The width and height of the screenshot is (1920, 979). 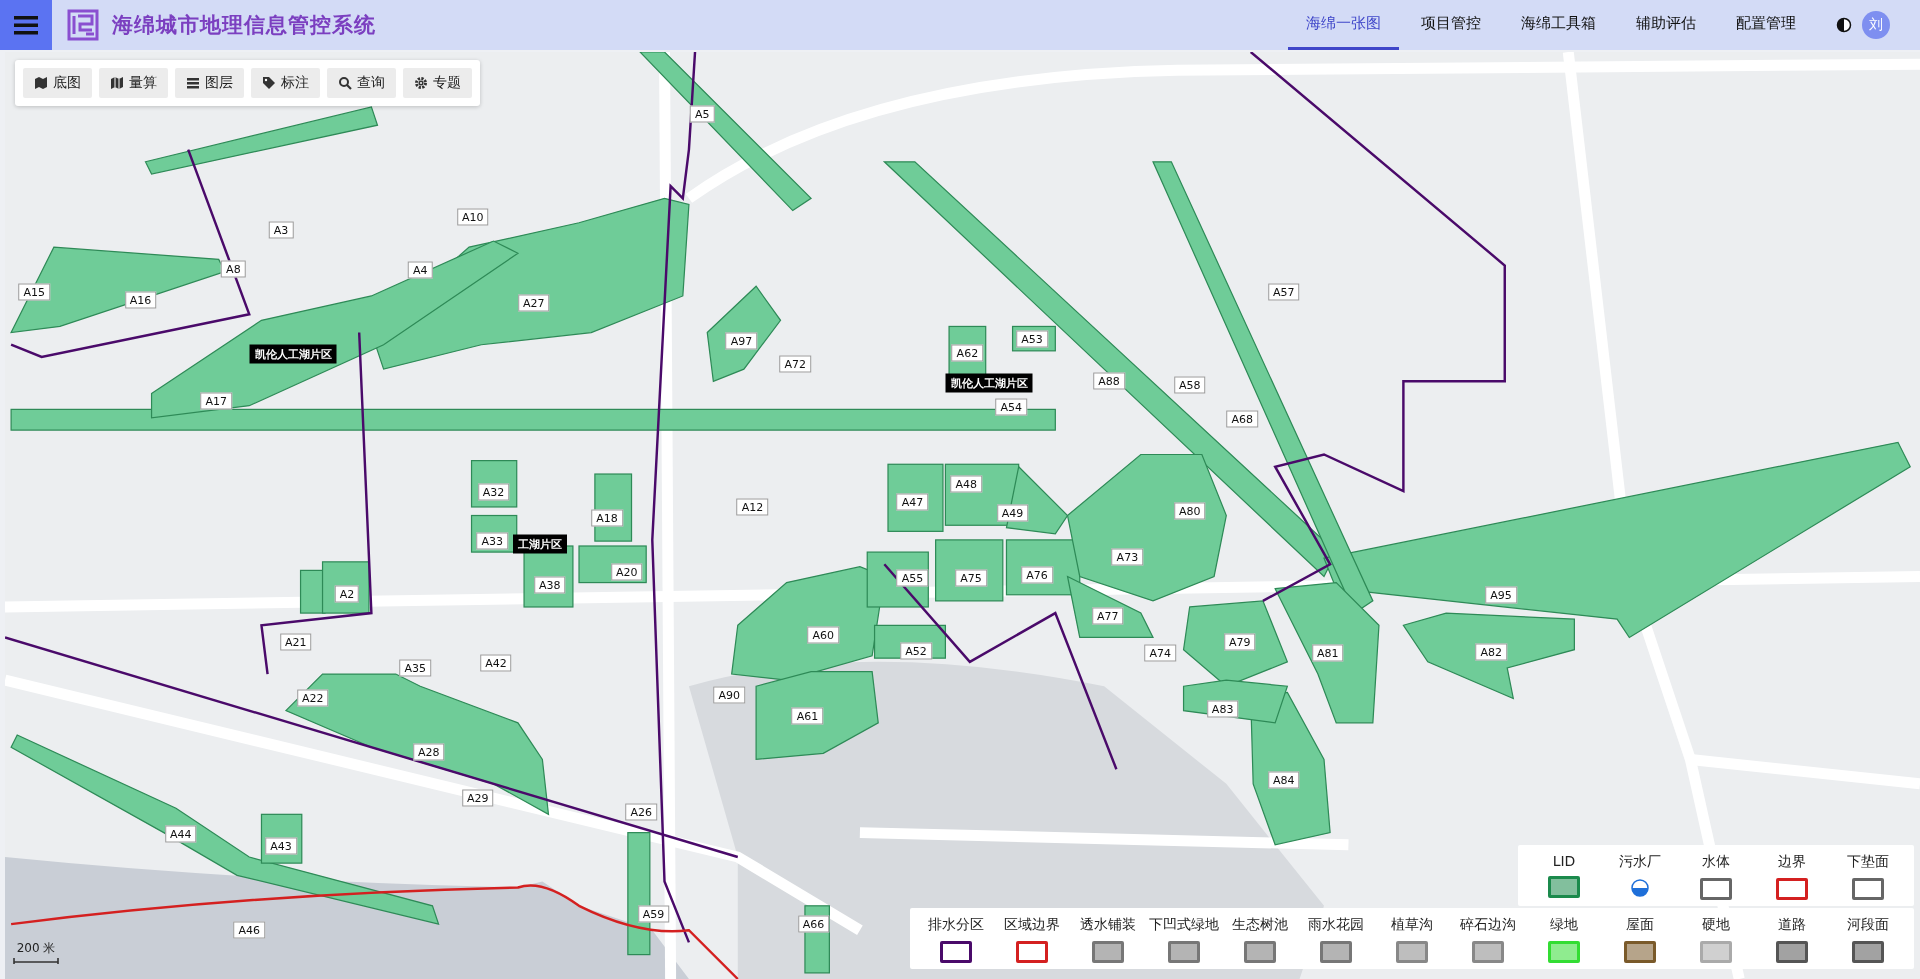 What do you see at coordinates (916, 651) in the screenshot?
I see `area-label: A52` at bounding box center [916, 651].